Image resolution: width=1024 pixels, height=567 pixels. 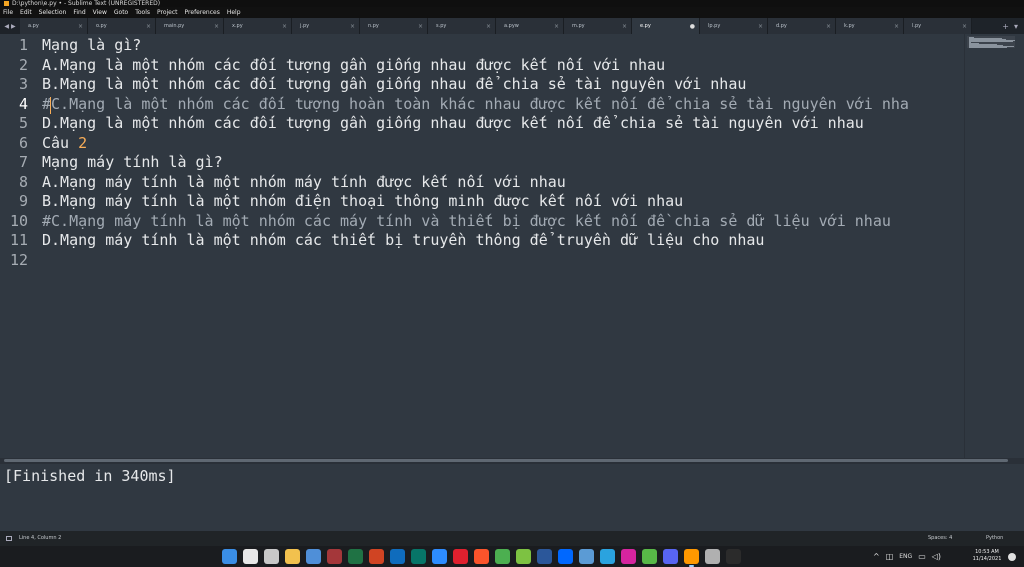 What do you see at coordinates (229, 556) in the screenshot?
I see `start-icon` at bounding box center [229, 556].